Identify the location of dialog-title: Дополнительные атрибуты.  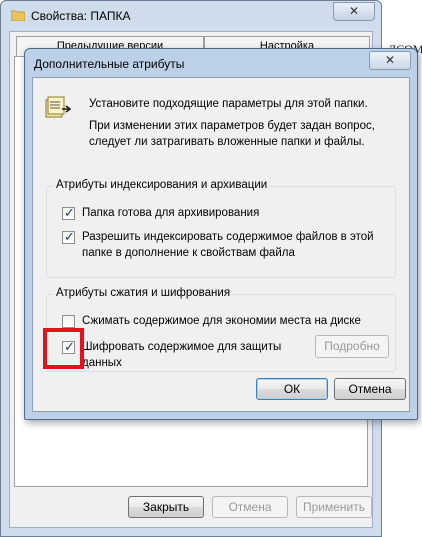
(109, 64).